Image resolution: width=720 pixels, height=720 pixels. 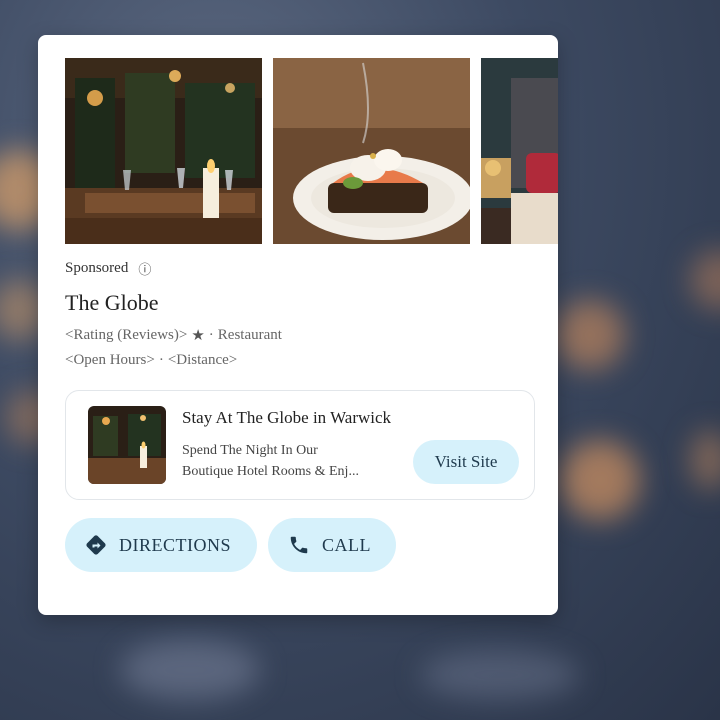 I want to click on rating-placeholder: <Rating (Reviews)>, so click(x=126, y=334).